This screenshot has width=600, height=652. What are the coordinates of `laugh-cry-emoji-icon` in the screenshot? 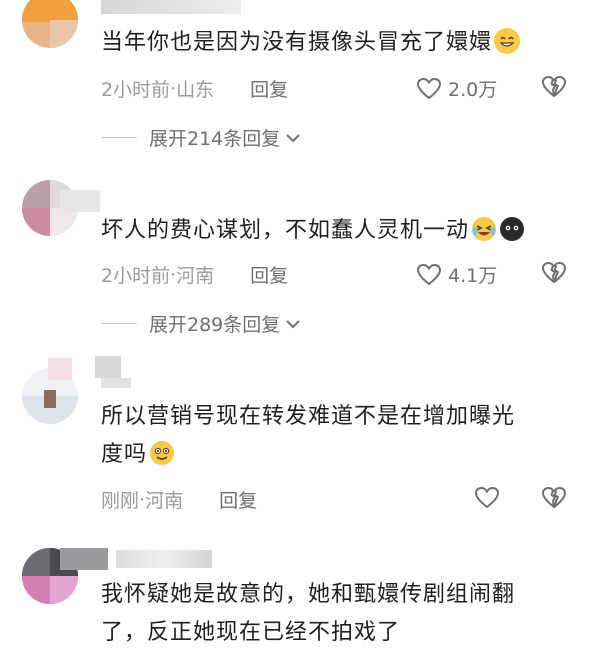 It's located at (484, 229).